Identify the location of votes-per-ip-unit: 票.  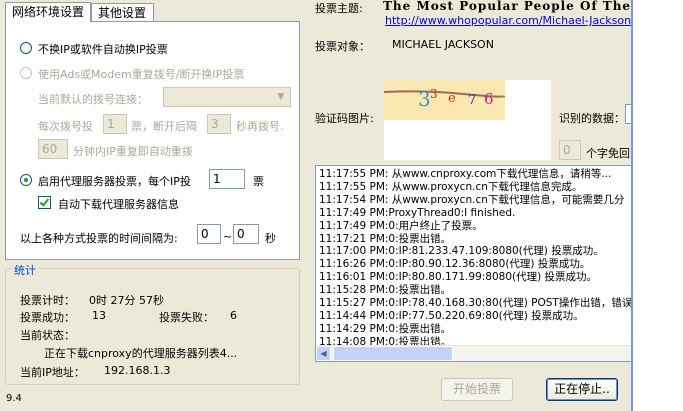
(258, 181).